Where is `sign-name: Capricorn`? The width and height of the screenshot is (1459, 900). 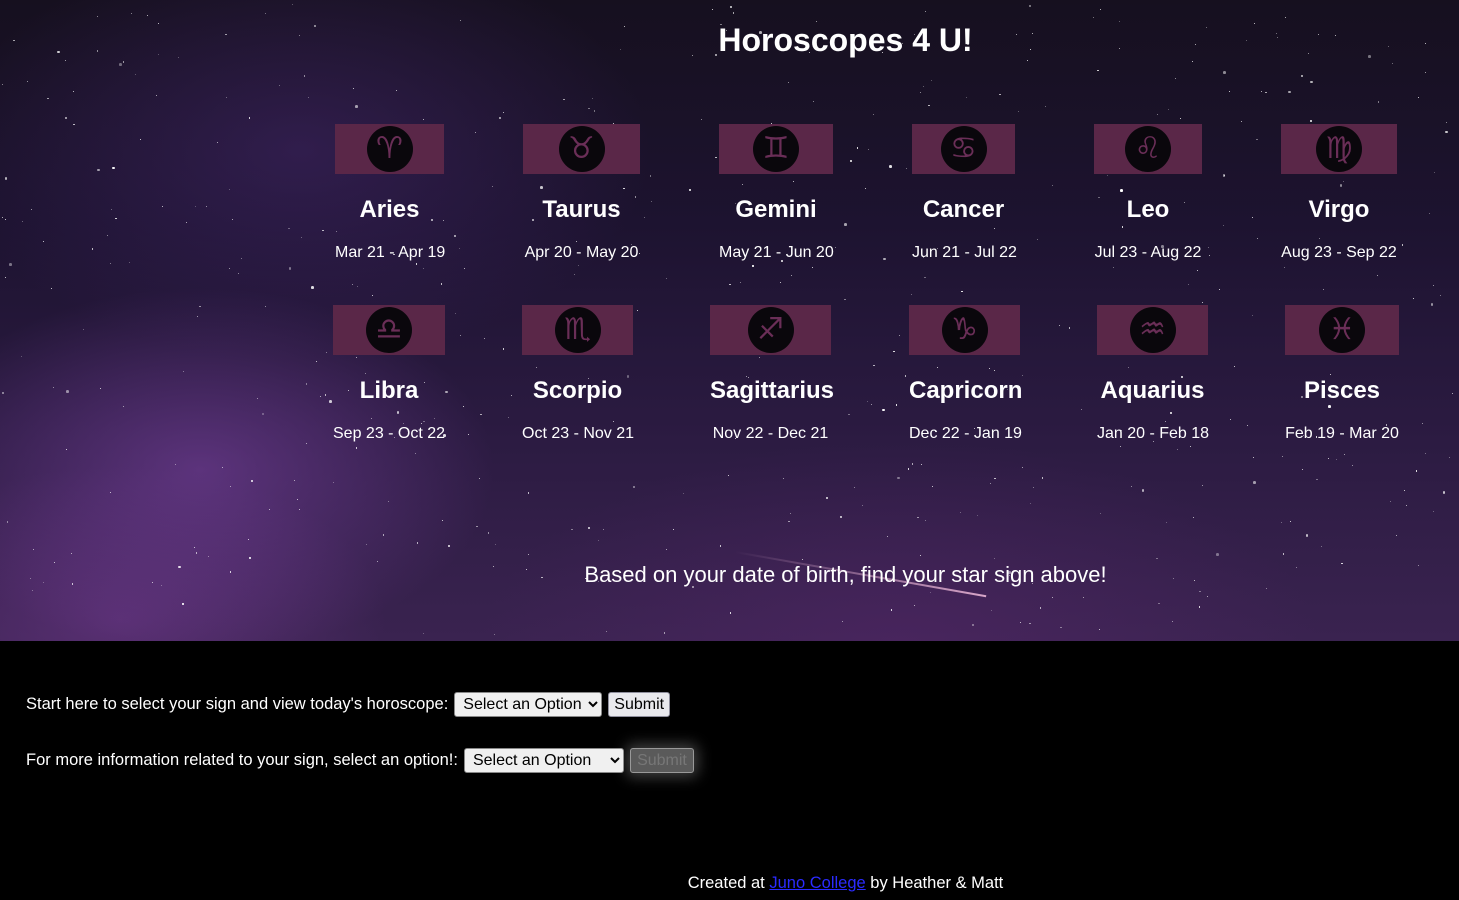
sign-name: Capricorn is located at coordinates (966, 390).